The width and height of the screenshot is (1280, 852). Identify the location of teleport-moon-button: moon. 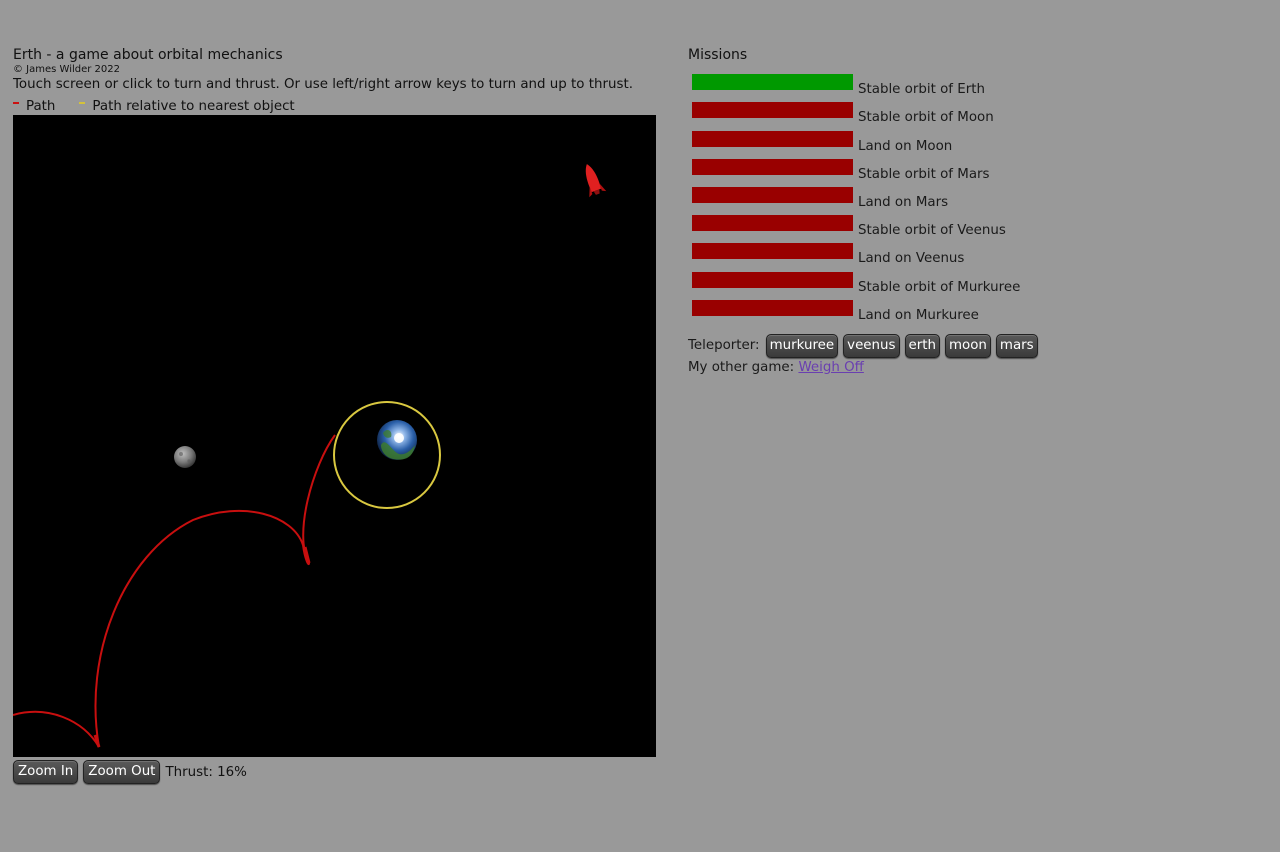
(967, 345).